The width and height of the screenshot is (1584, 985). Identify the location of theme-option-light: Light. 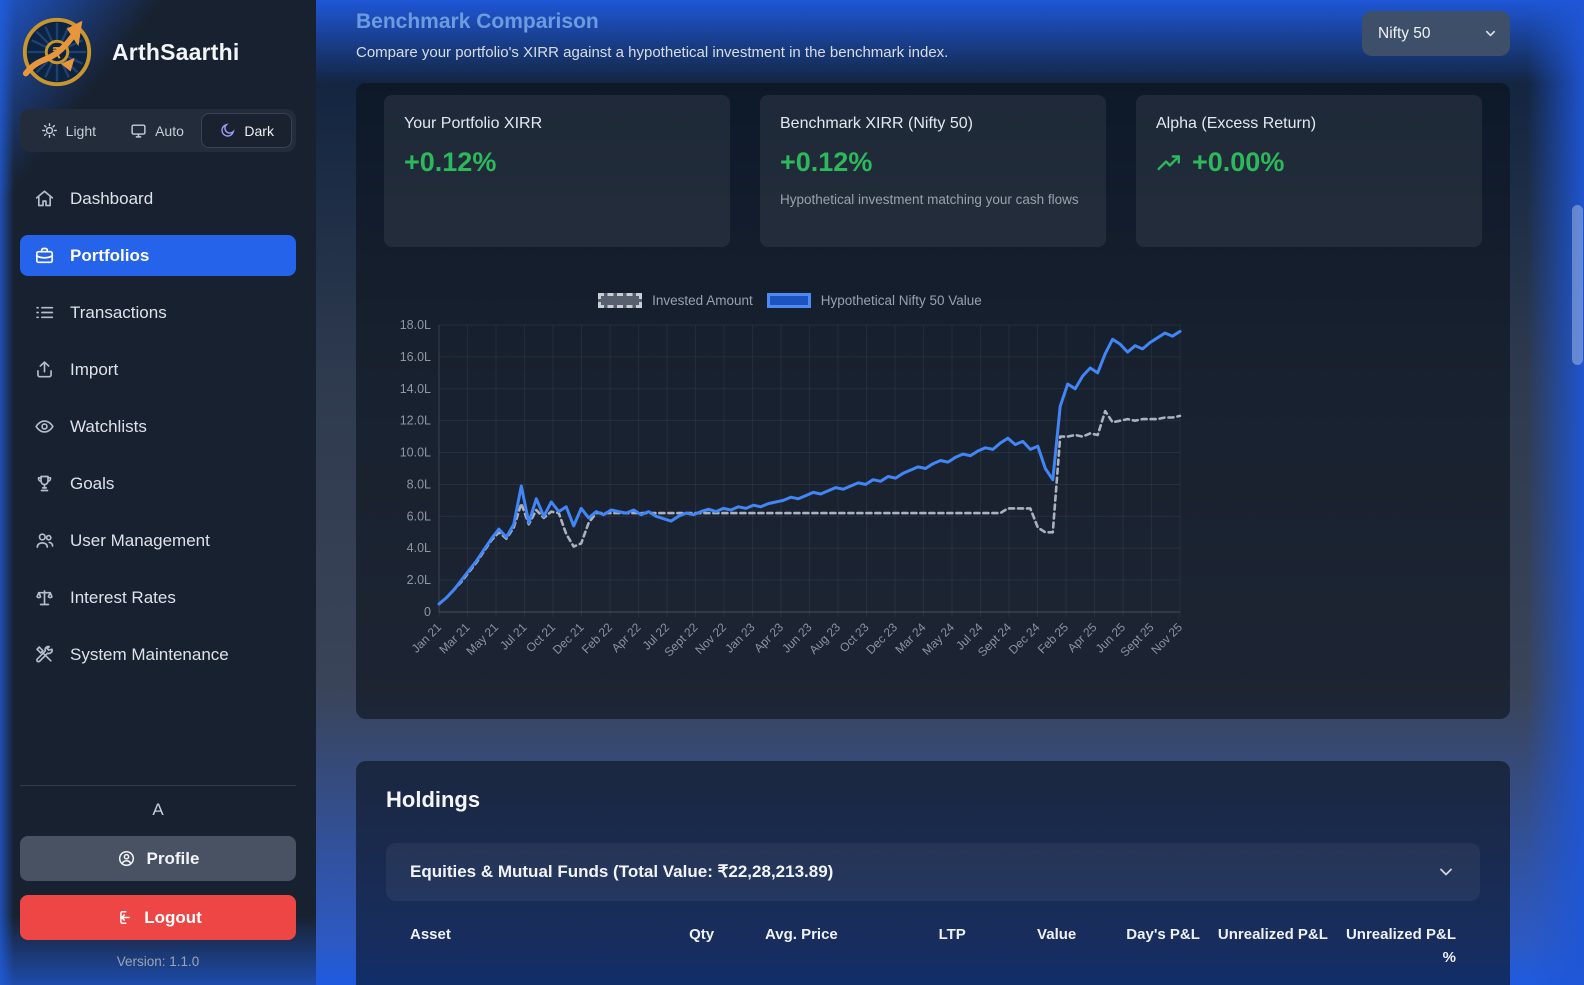
(68, 130).